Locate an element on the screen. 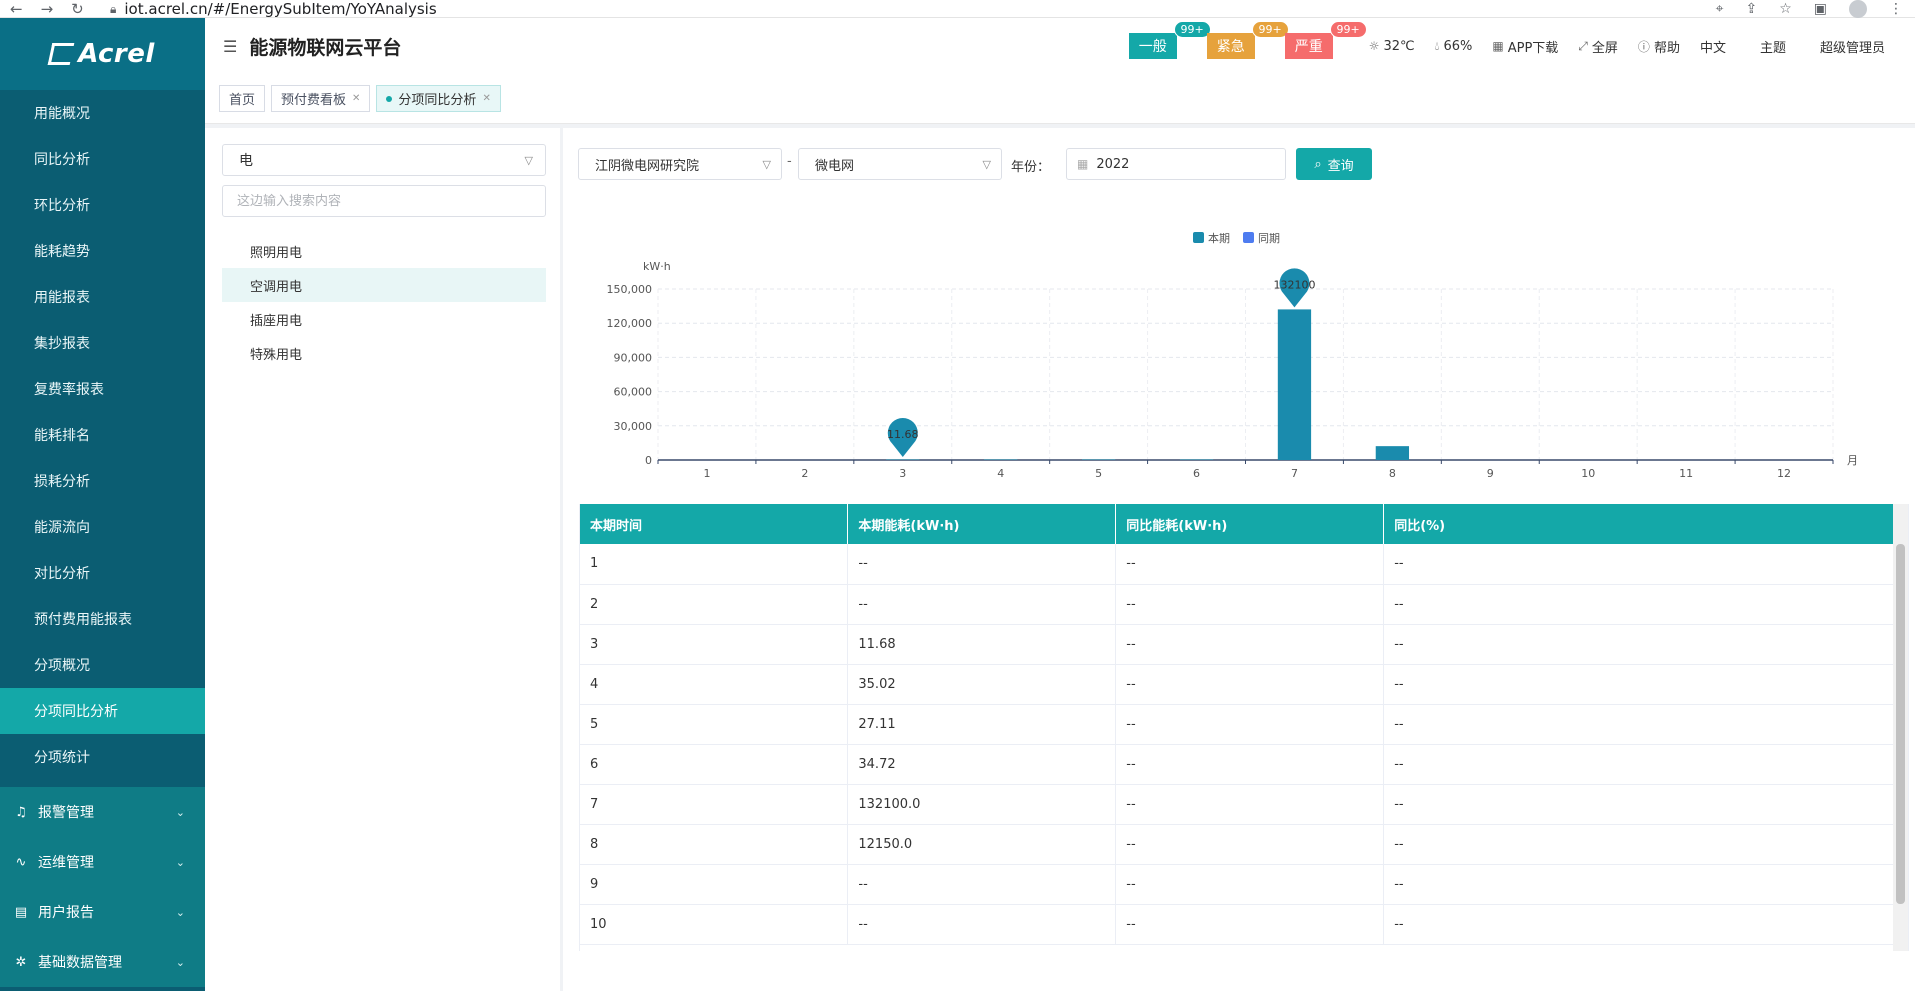  legend-swatch is located at coordinates (1198, 237).